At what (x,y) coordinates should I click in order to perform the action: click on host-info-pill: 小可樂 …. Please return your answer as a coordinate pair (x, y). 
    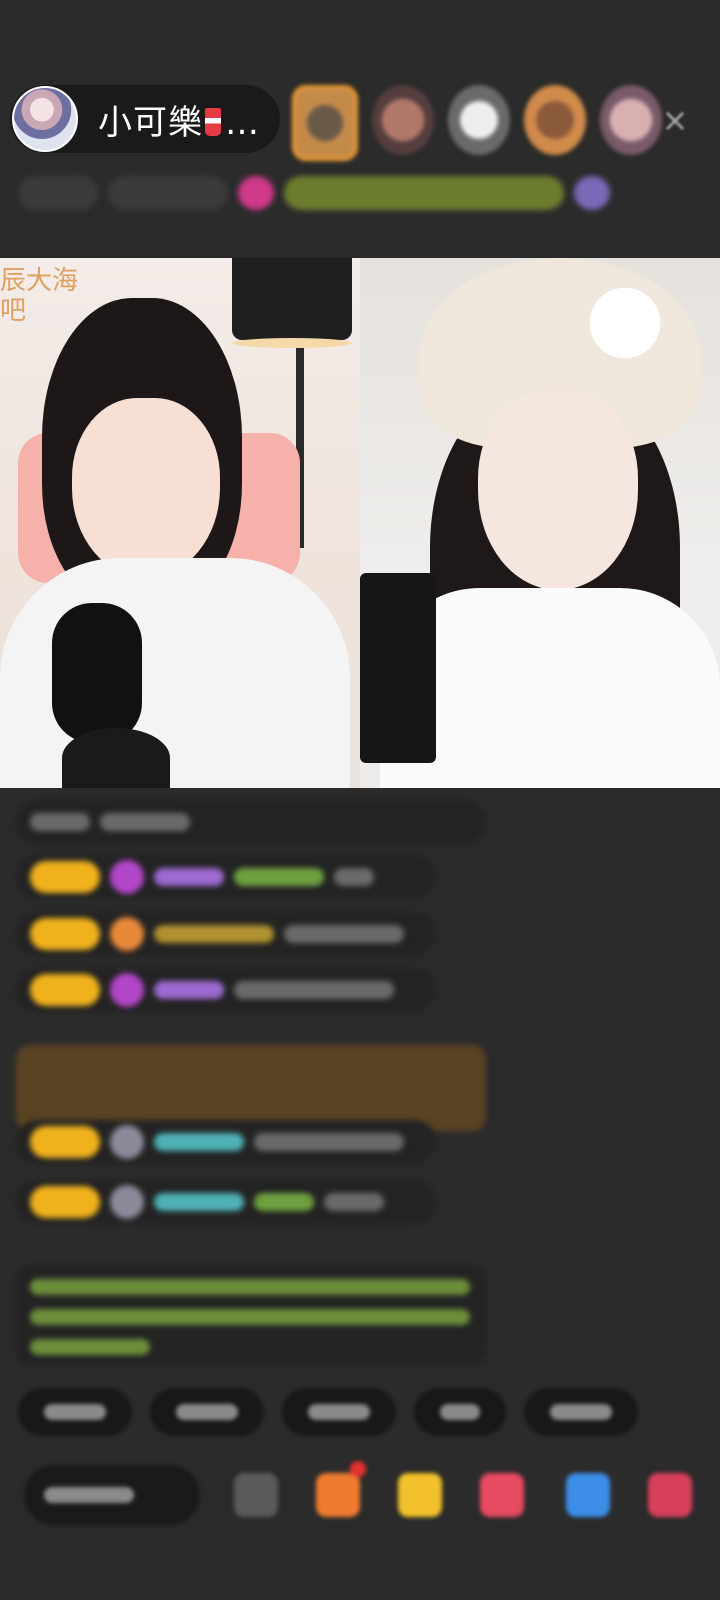
    Looking at the image, I should click on (145, 119).